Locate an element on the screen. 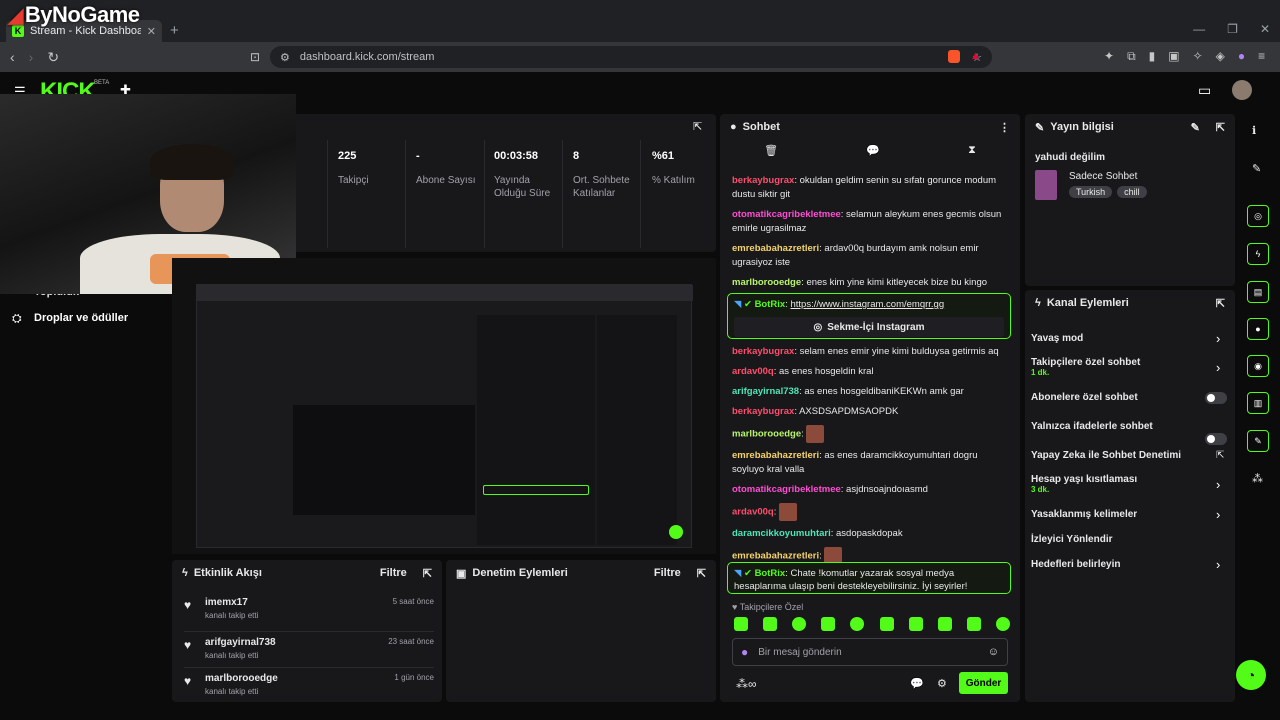 This screenshot has height=720, width=1280. activity-user: marlborooedge is located at coordinates (241, 678).